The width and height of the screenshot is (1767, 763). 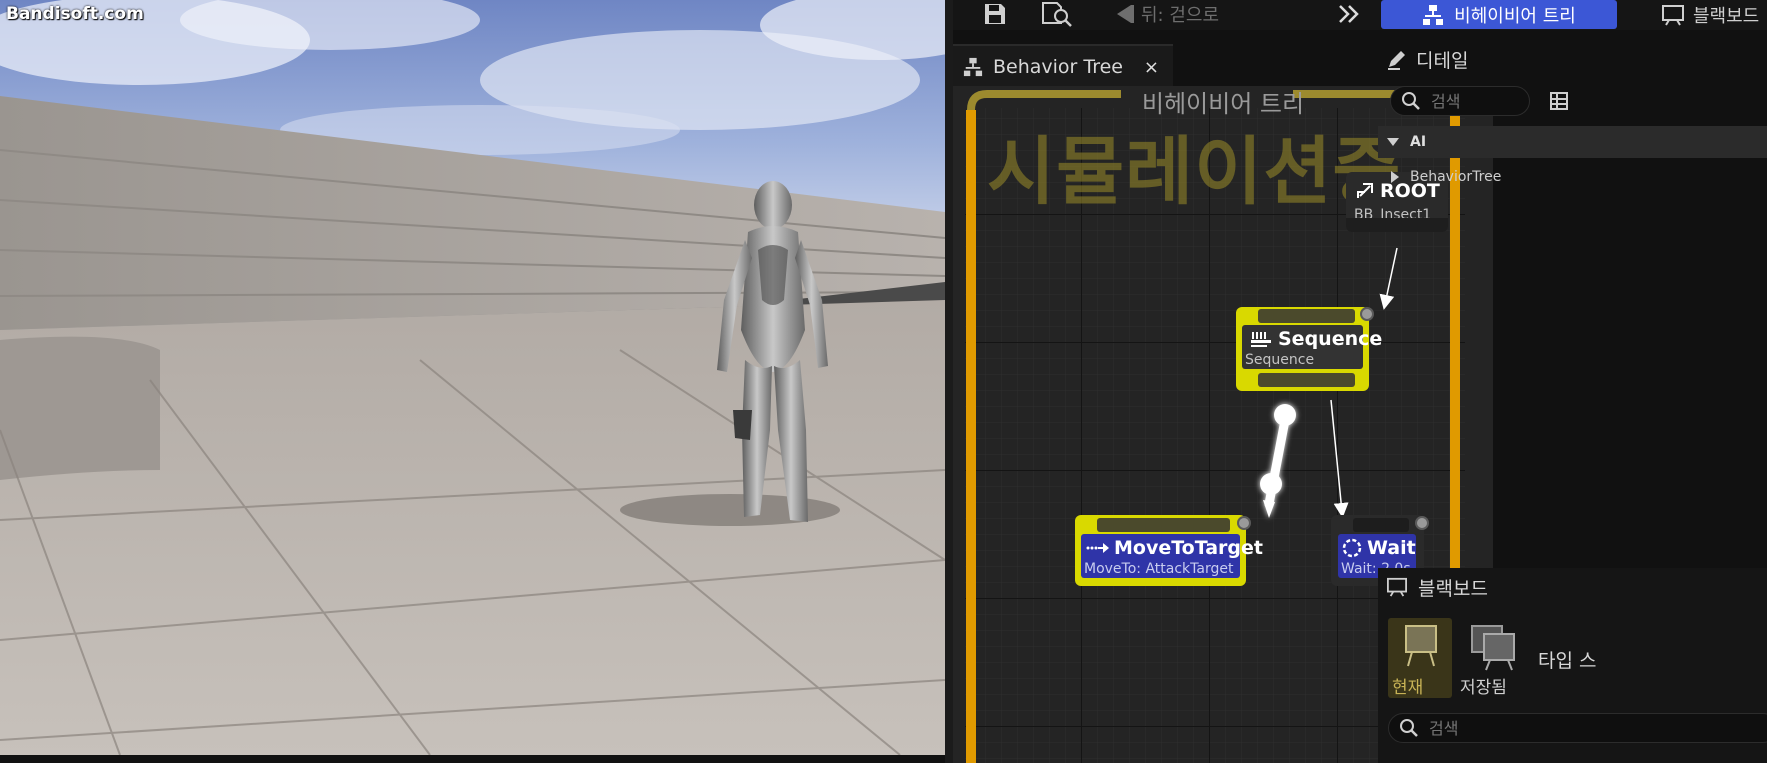 What do you see at coordinates (1577, 728) in the screenshot?
I see `blackboard-search-box` at bounding box center [1577, 728].